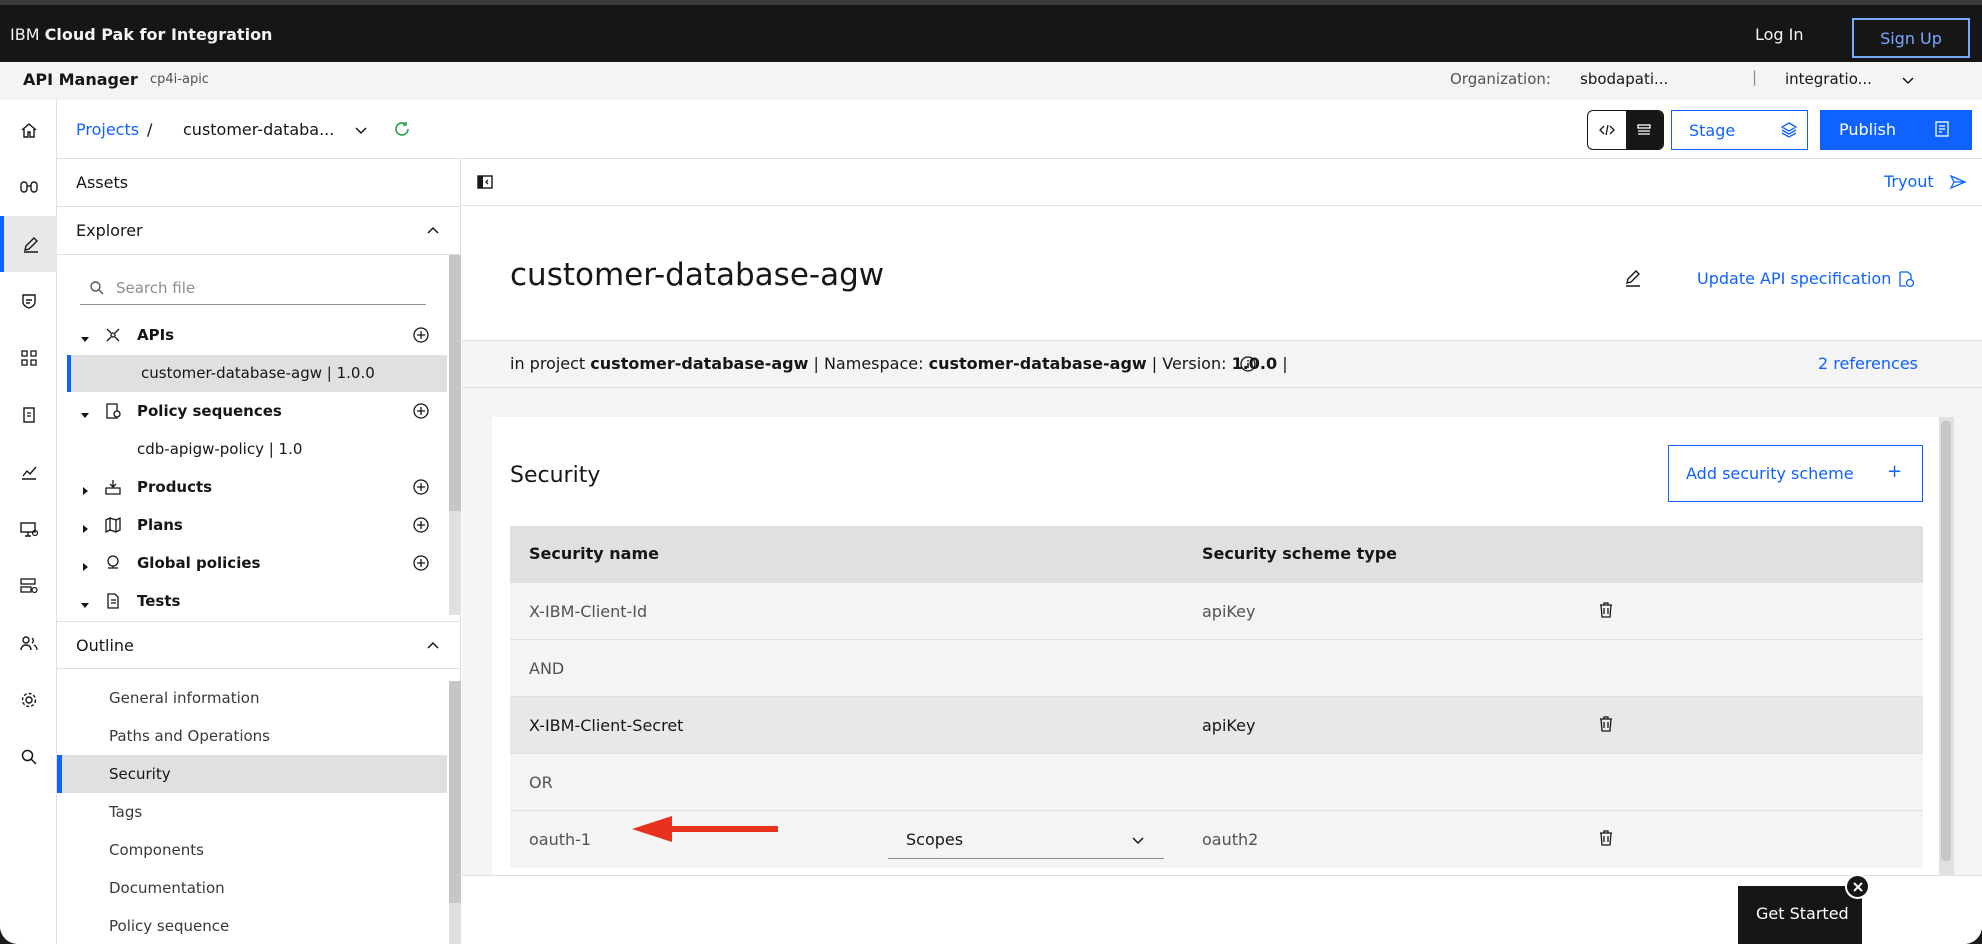 This screenshot has width=1982, height=944. What do you see at coordinates (252, 335) in the screenshot?
I see `tree-node-apis: APIs` at bounding box center [252, 335].